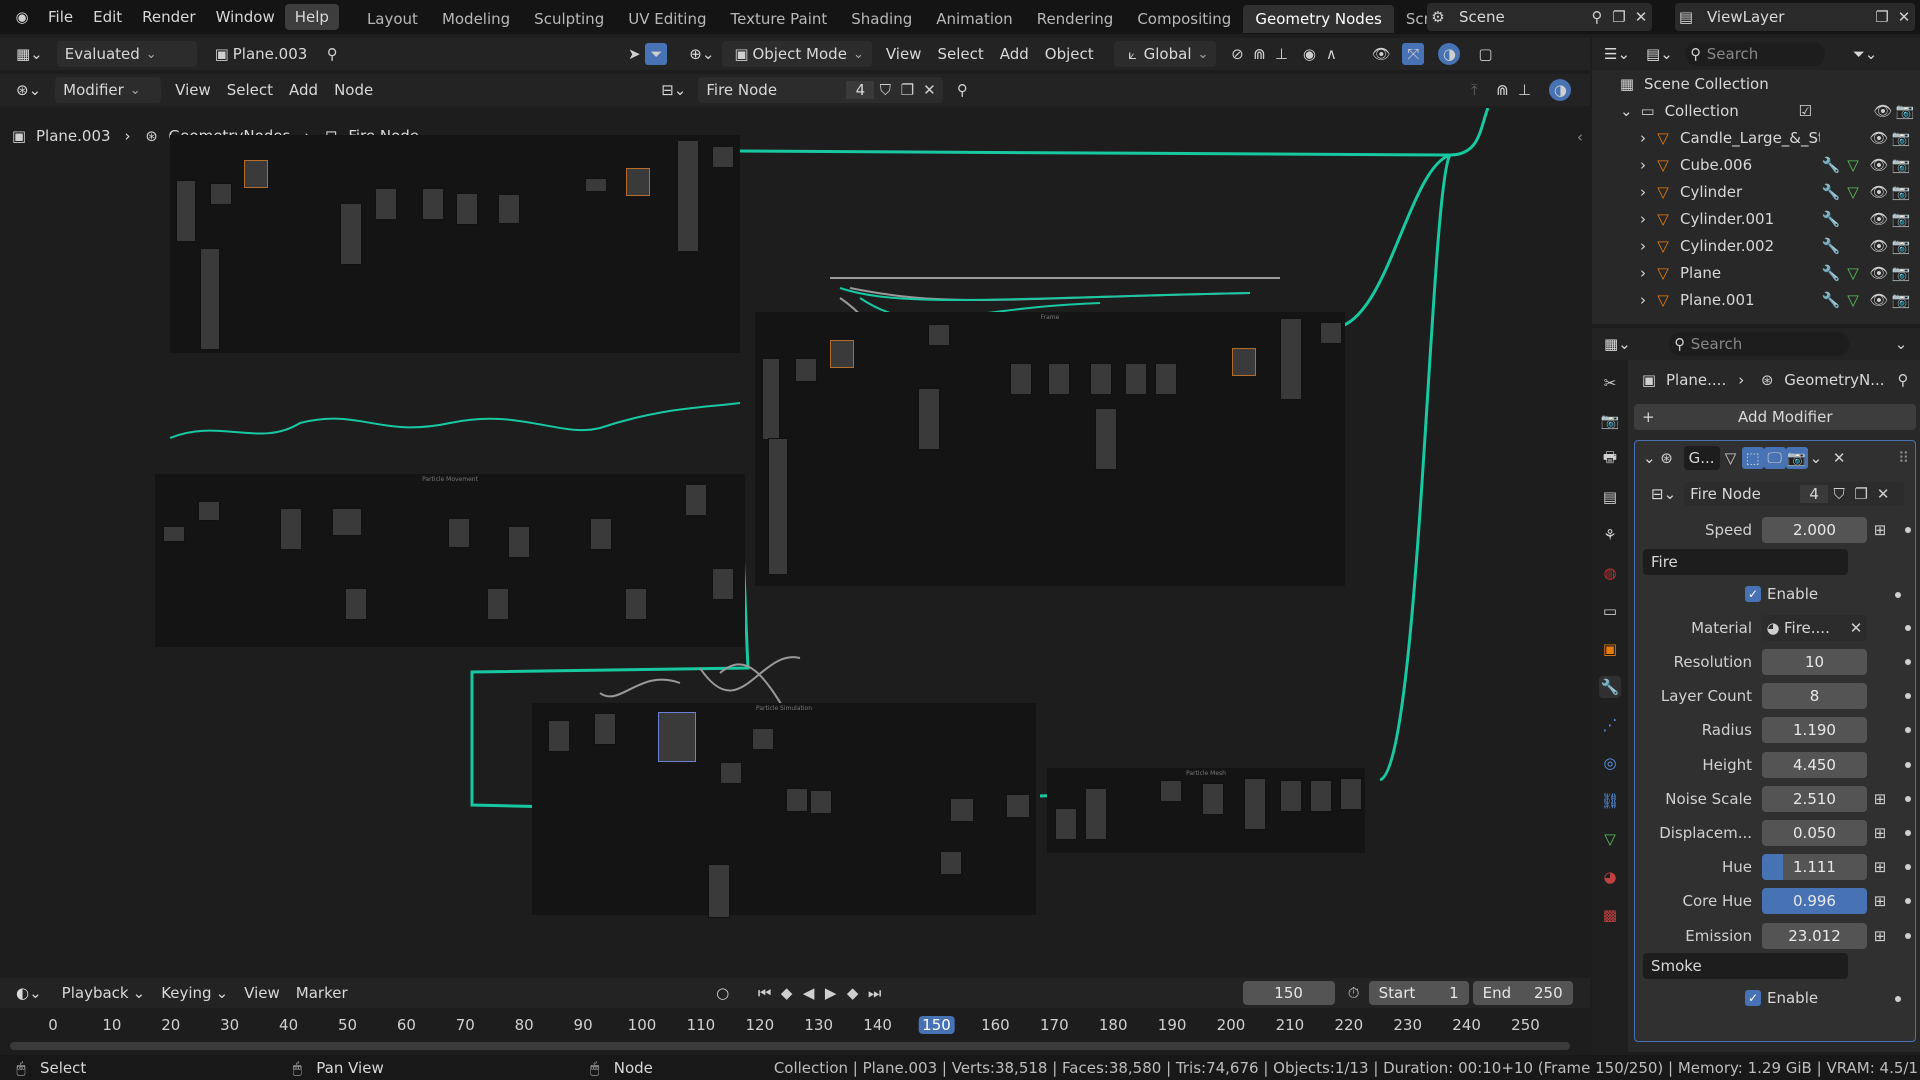 The height and width of the screenshot is (1080, 1920). What do you see at coordinates (1795, 17) in the screenshot?
I see `view-layer-selector: ▤ ViewLayer ❐ ✕` at bounding box center [1795, 17].